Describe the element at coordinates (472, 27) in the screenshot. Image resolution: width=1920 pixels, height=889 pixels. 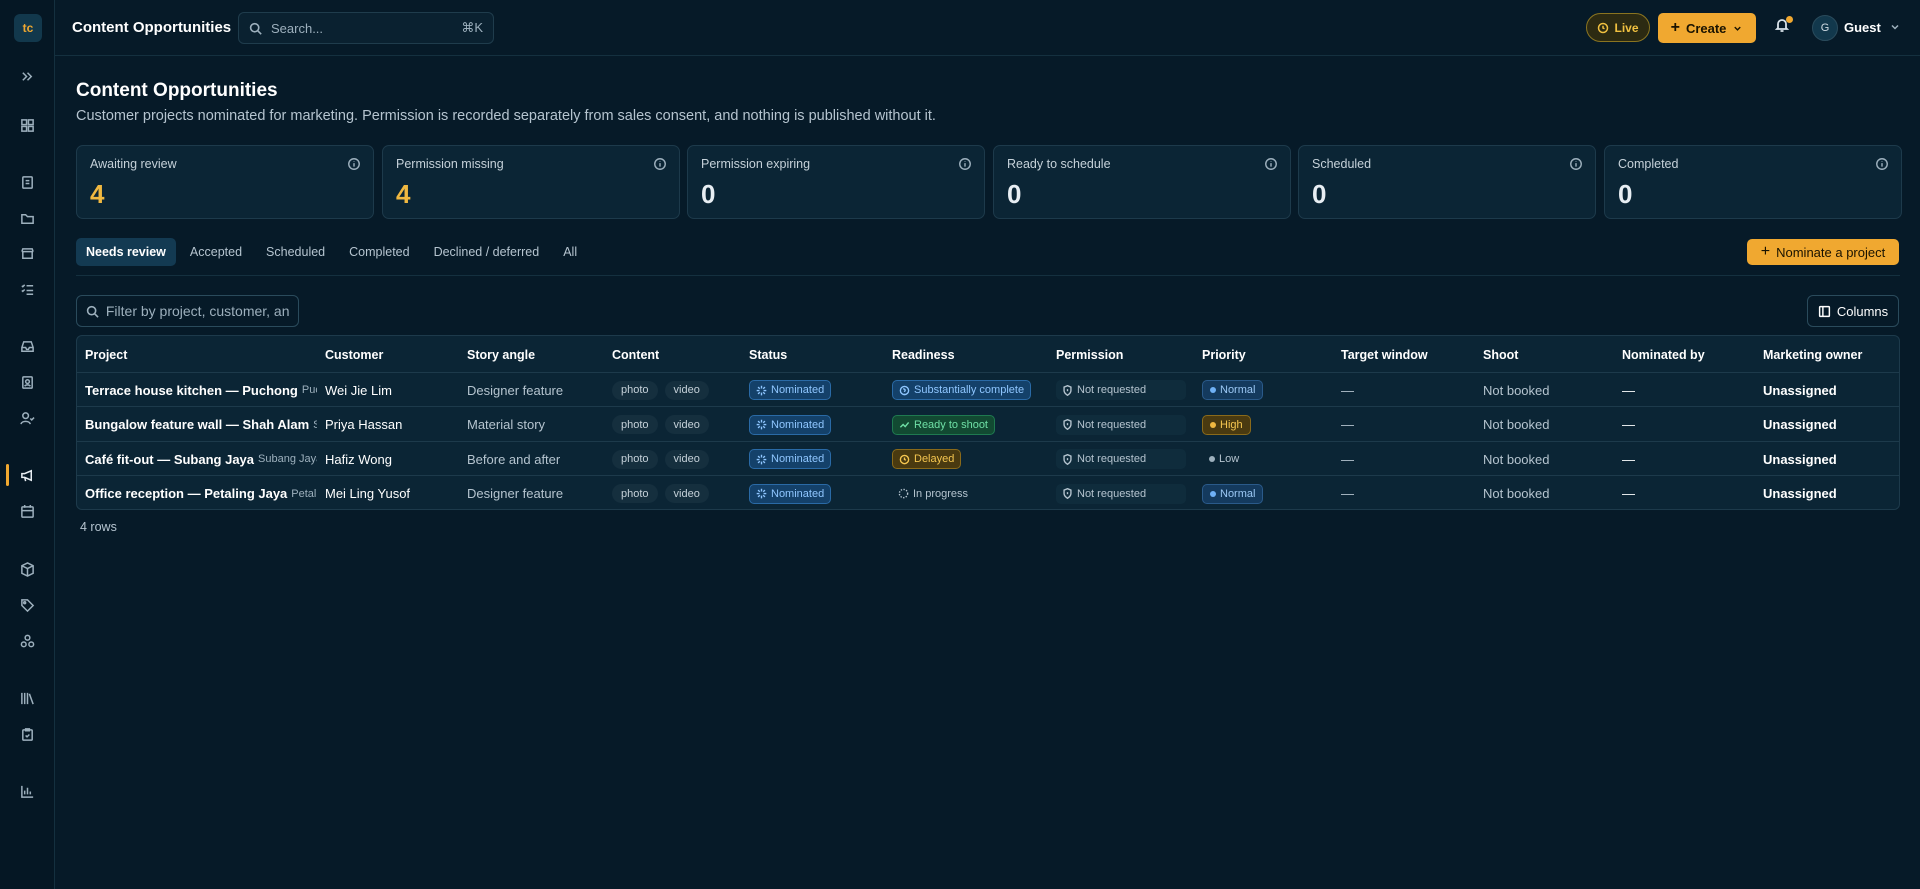
I see `search-shortcut: ⌘K` at that location.